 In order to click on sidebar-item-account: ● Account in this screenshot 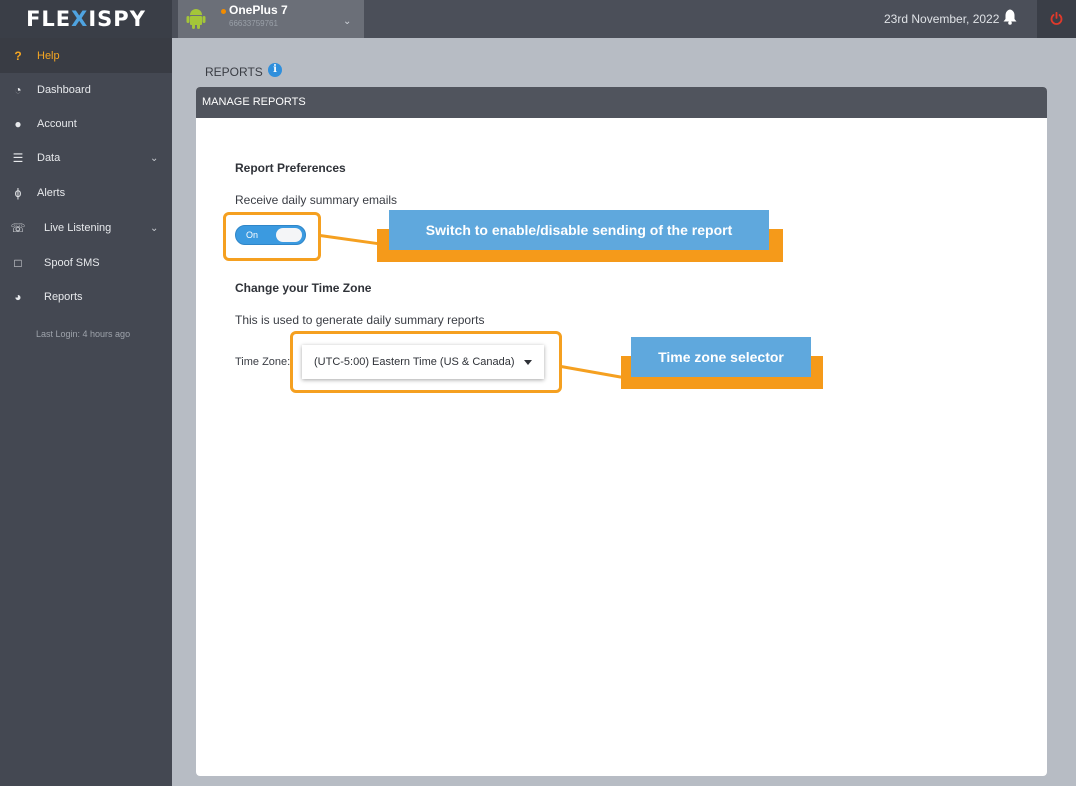, I will do `click(86, 124)`.